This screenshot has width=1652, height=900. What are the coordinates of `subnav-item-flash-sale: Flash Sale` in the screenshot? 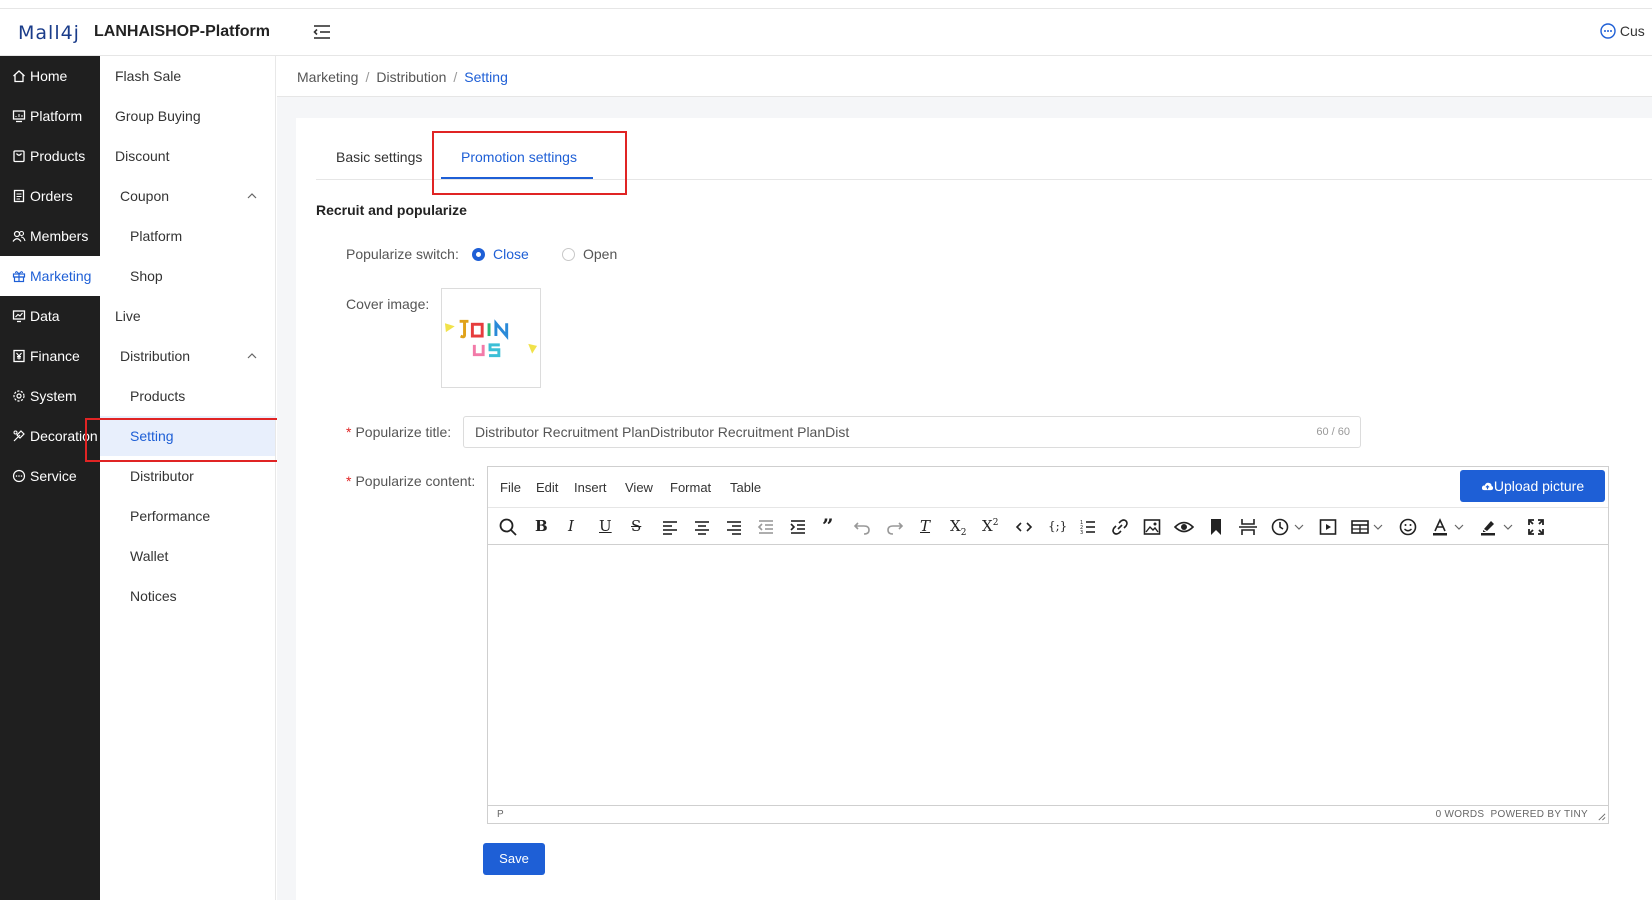 It's located at (187, 76).